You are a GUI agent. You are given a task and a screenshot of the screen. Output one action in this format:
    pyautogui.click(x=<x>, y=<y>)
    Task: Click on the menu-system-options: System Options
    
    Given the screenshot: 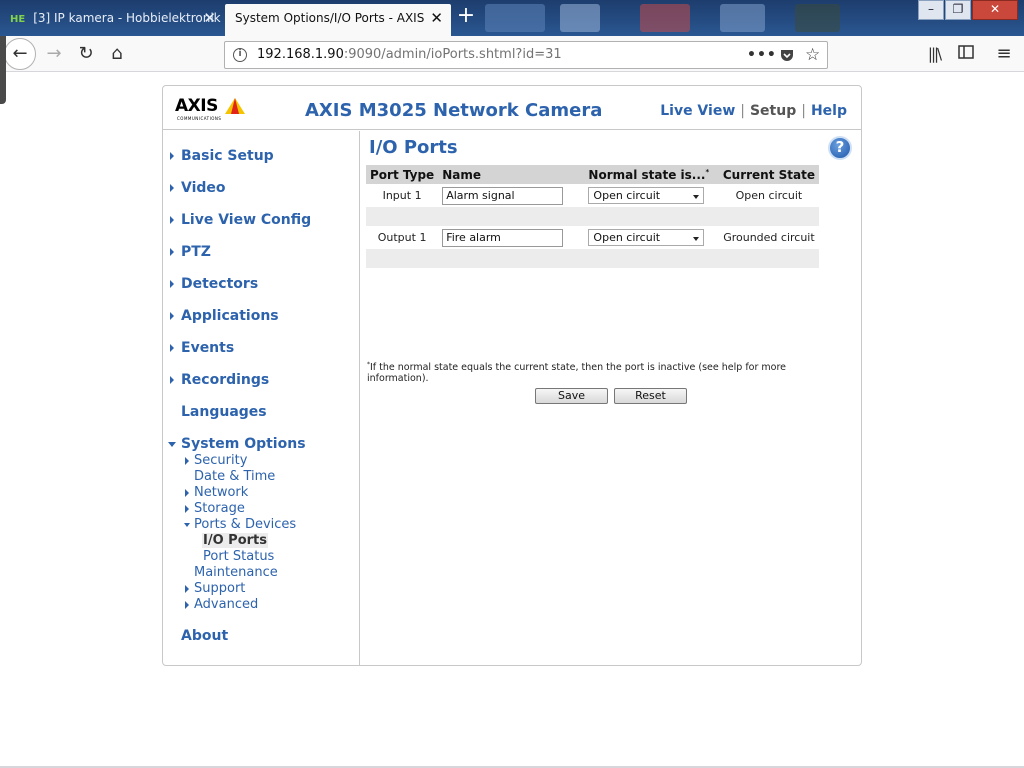 What is the action you would take?
    pyautogui.click(x=237, y=444)
    